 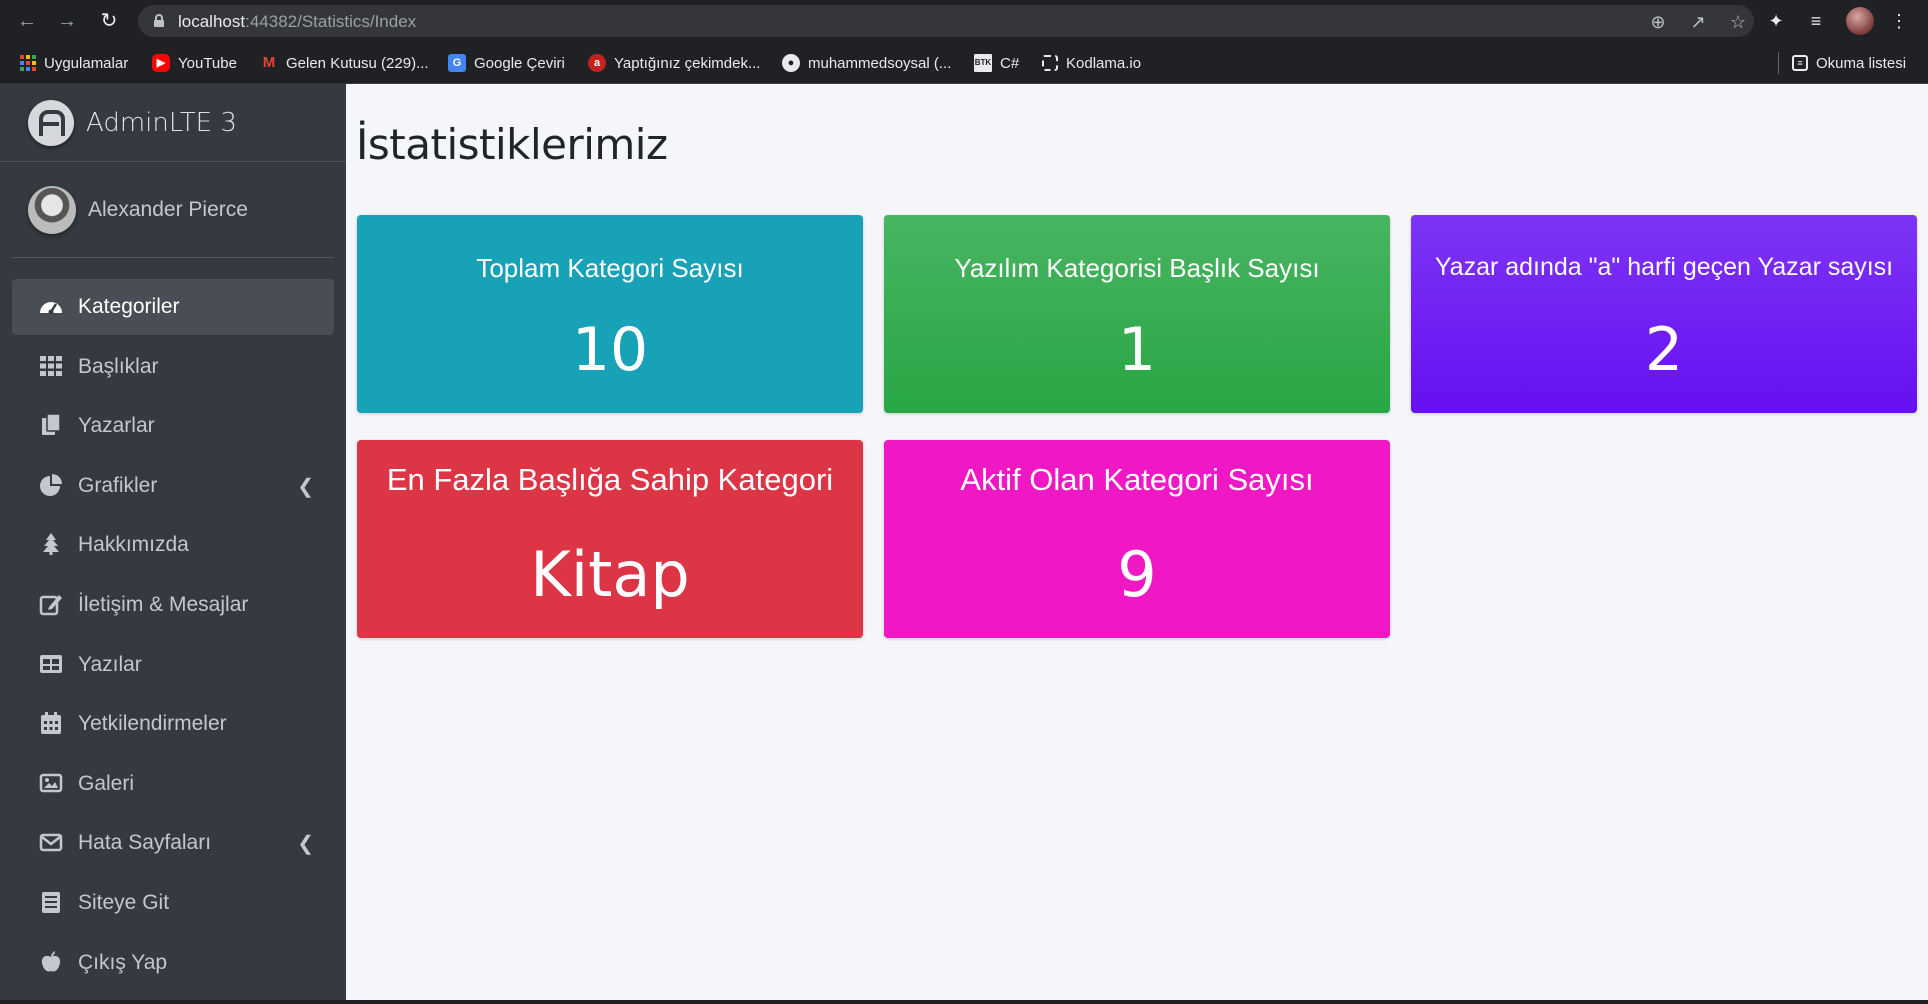 I want to click on window-bottom-edge, so click(x=964, y=1002).